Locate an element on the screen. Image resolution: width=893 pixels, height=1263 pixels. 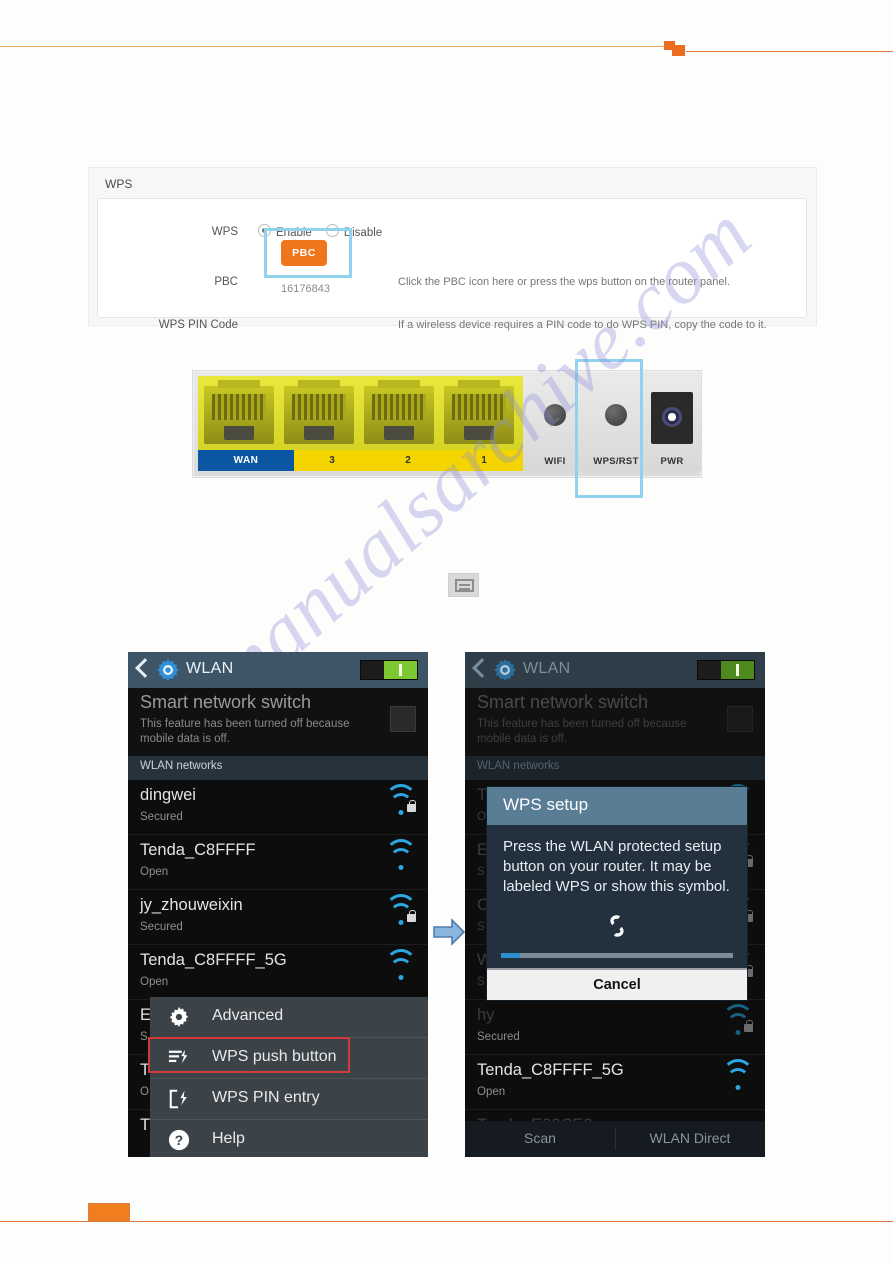
settings-gear-icon is located at coordinates (505, 670).